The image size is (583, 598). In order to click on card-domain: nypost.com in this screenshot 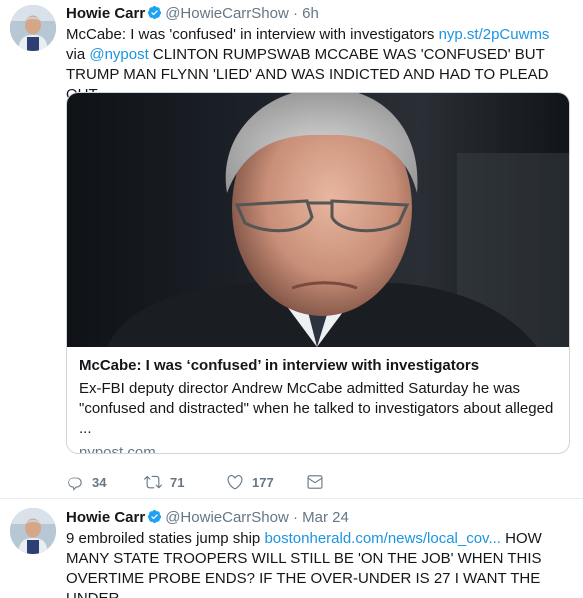, I will do `click(117, 449)`.